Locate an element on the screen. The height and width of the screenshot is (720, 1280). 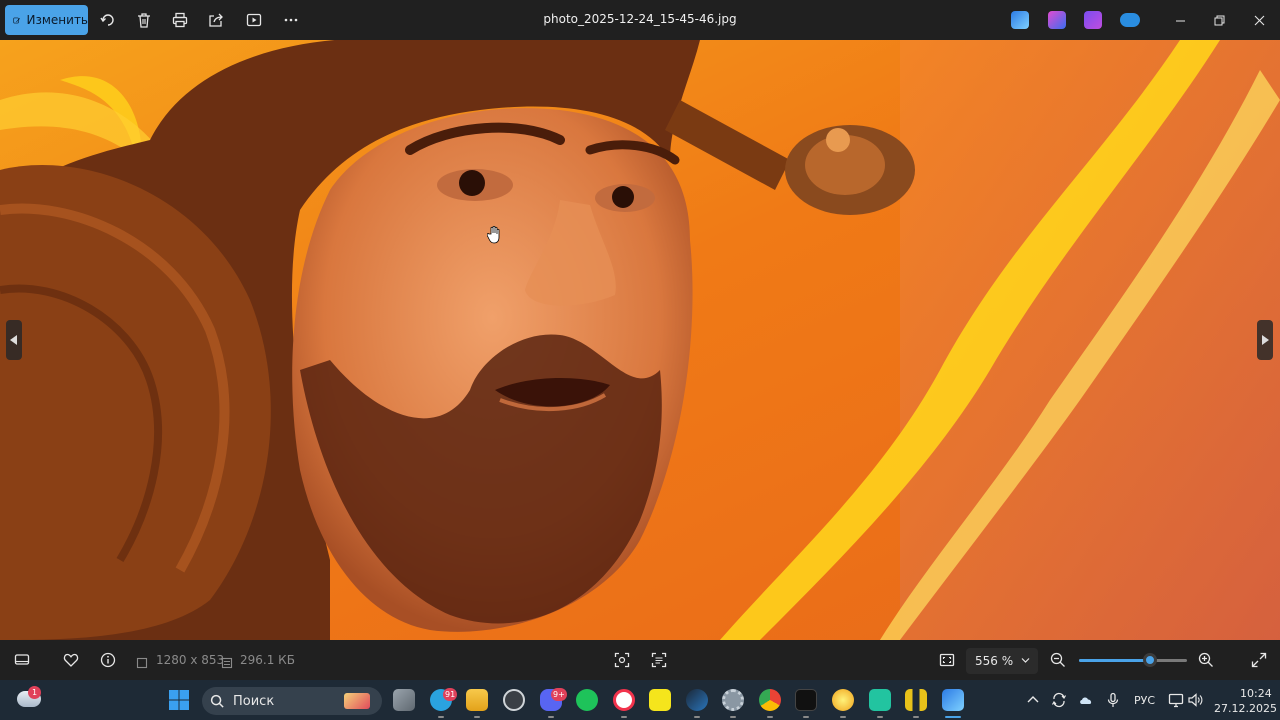
print-button is located at coordinates (180, 20).